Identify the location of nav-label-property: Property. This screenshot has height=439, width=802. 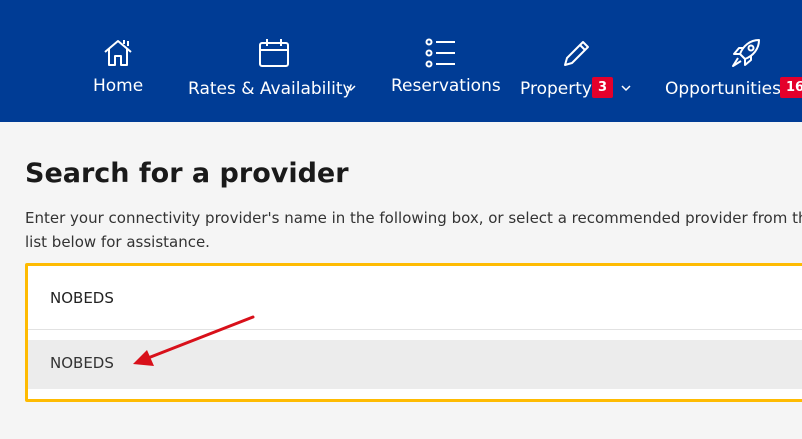
(556, 89).